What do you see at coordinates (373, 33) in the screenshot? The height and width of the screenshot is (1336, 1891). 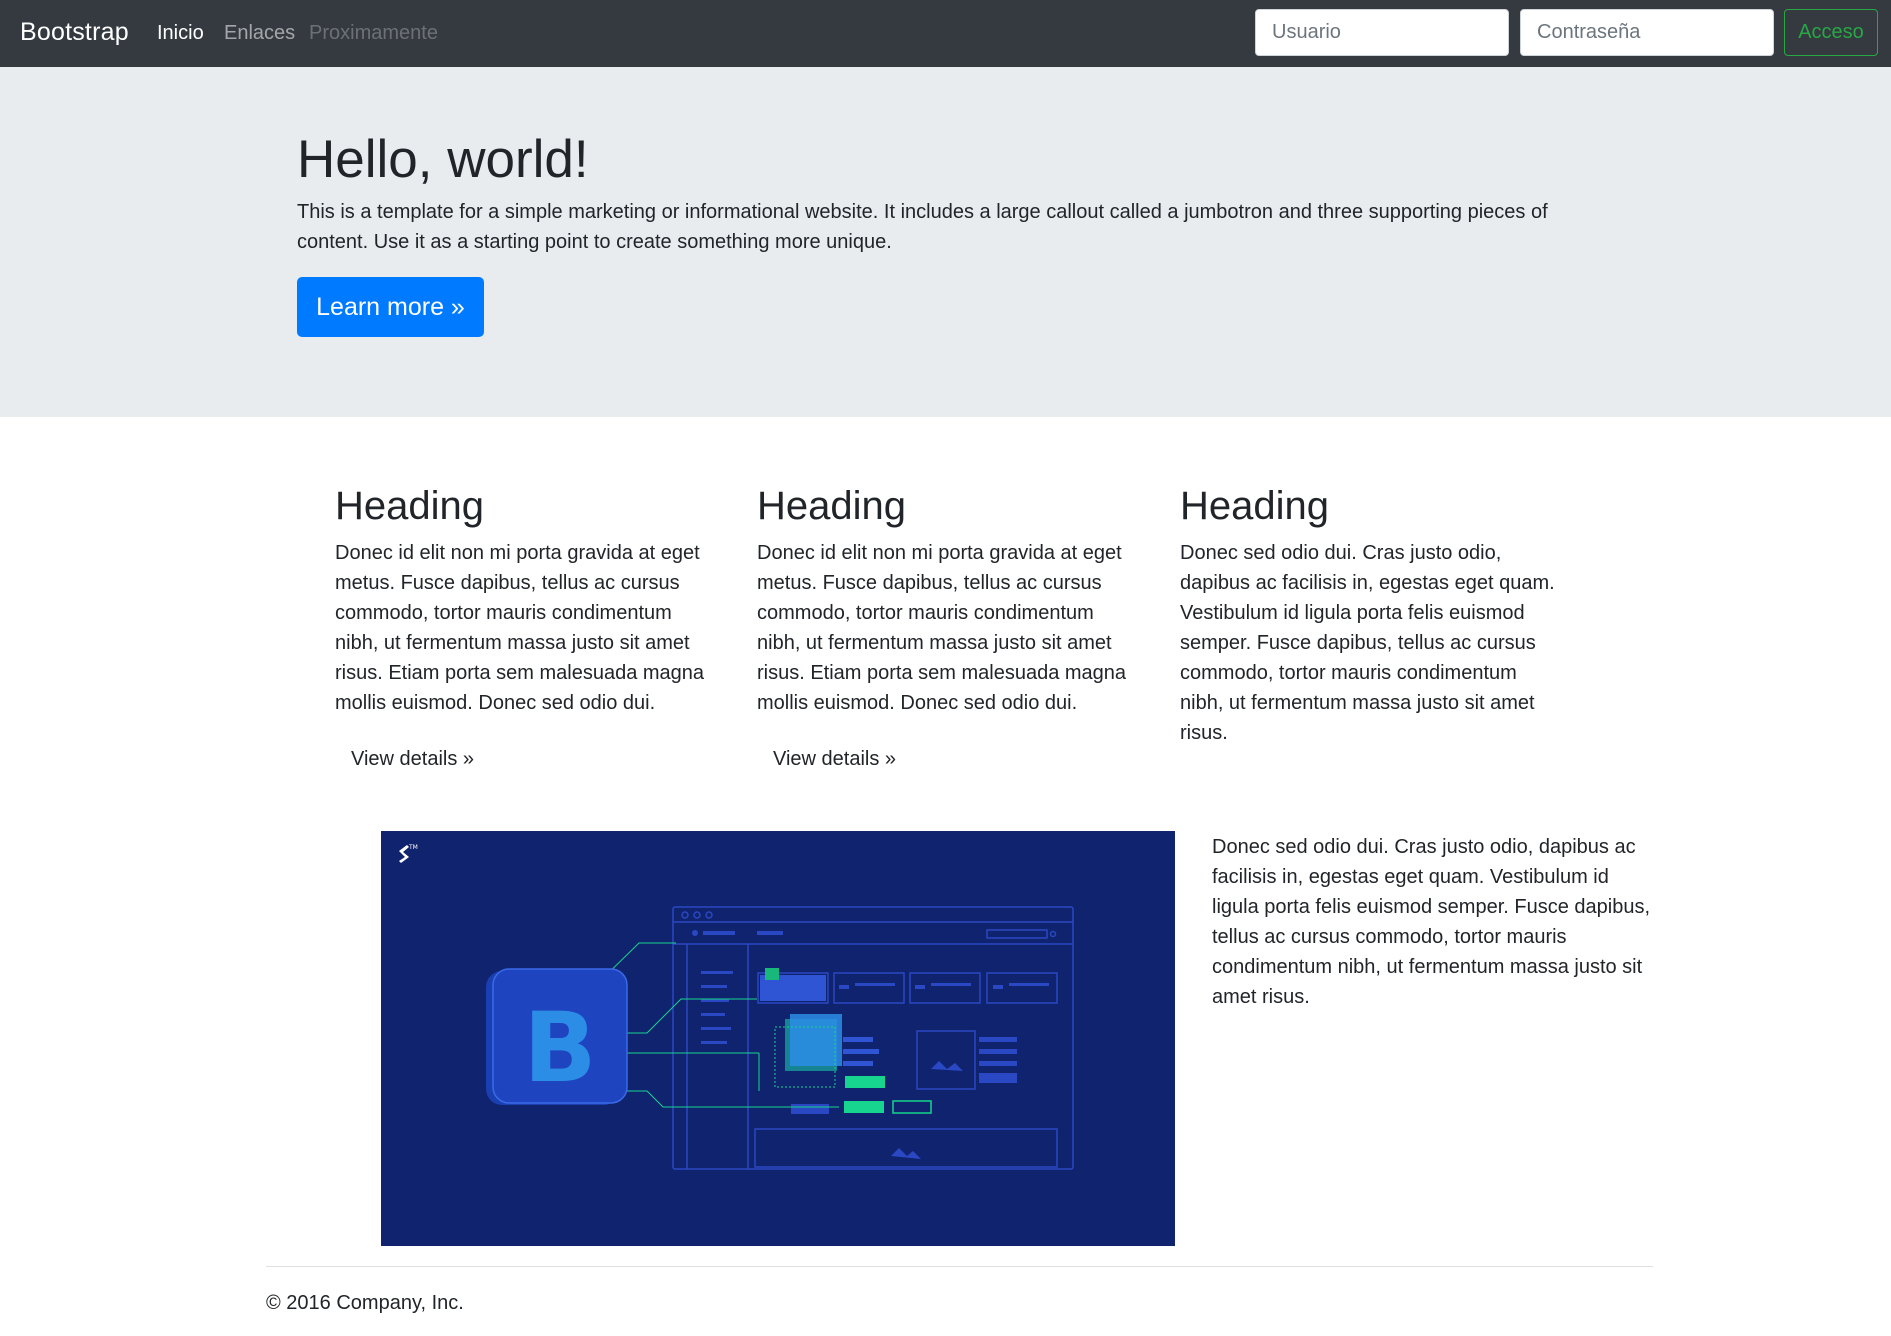 I see `nav-link-proximamente: Proximamente` at bounding box center [373, 33].